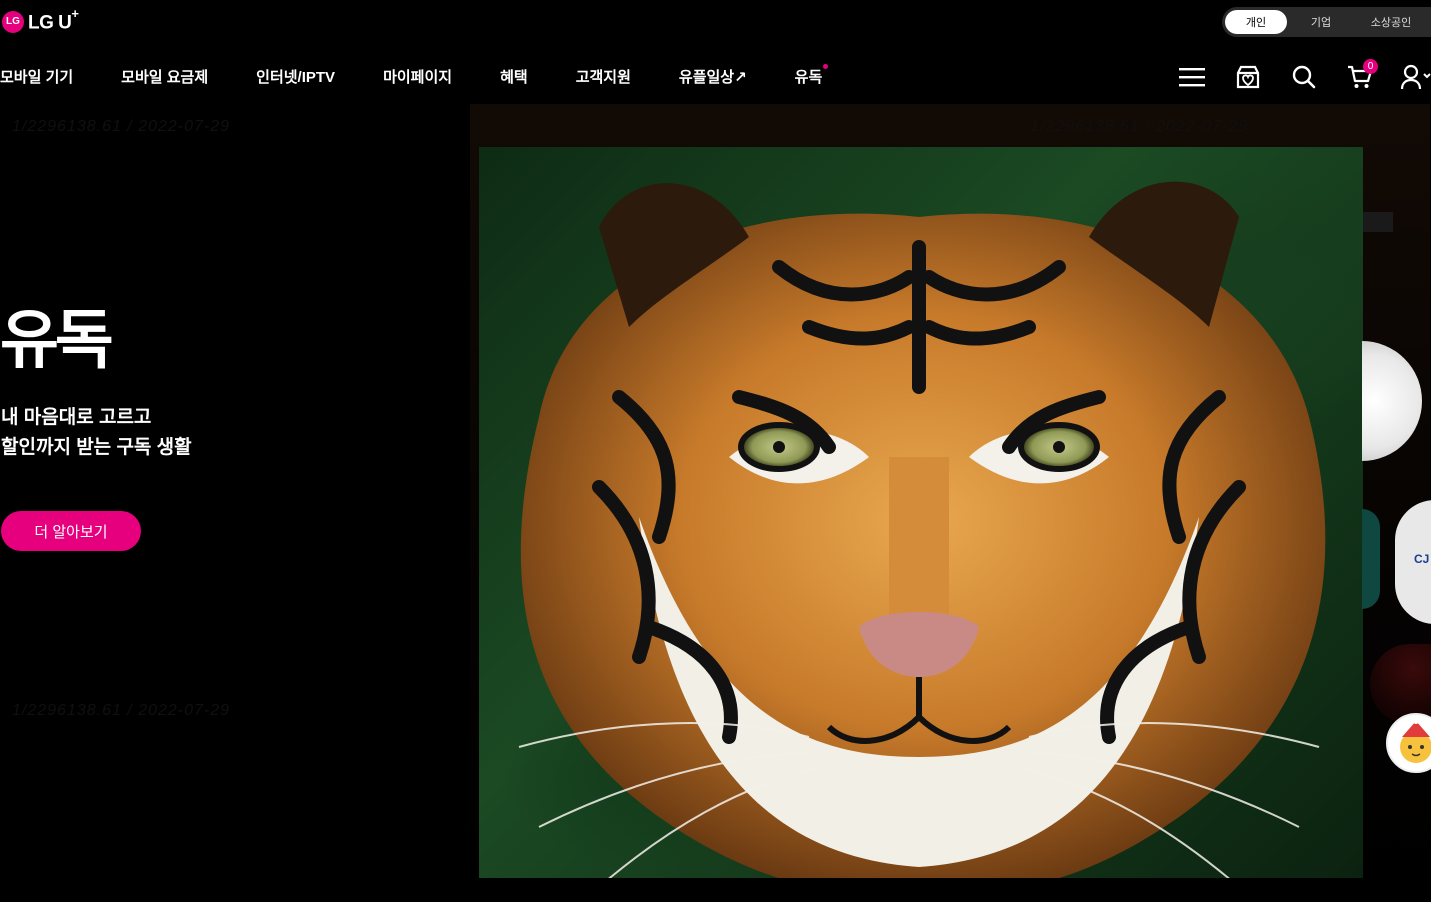 This screenshot has height=902, width=1431. I want to click on nav-uplus-daily: 유플일상↗, so click(713, 76).